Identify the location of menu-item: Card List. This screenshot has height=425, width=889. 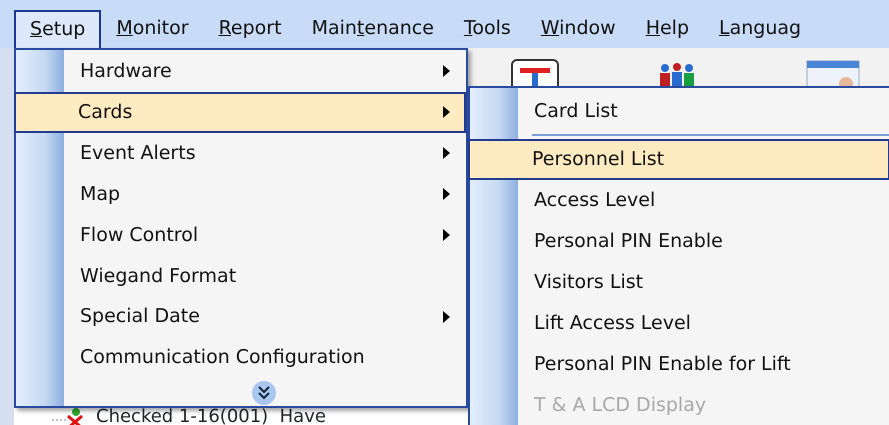
(702, 111).